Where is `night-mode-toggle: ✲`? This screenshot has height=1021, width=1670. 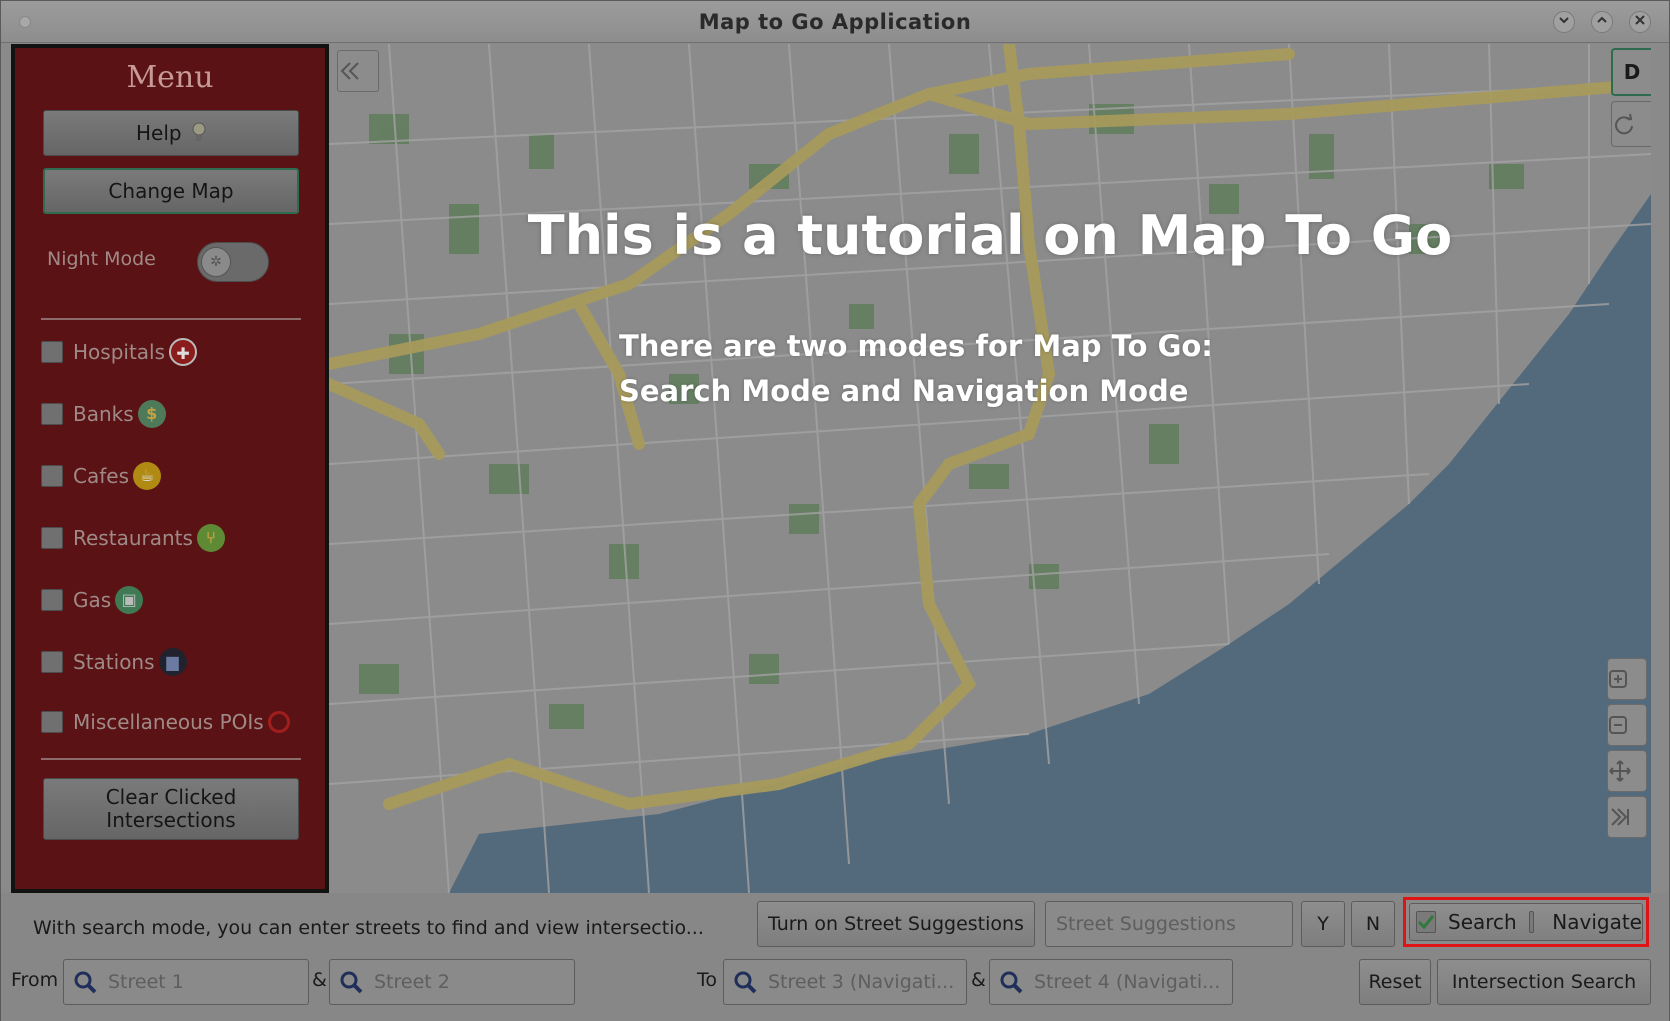
night-mode-toggle: ✲ is located at coordinates (233, 262).